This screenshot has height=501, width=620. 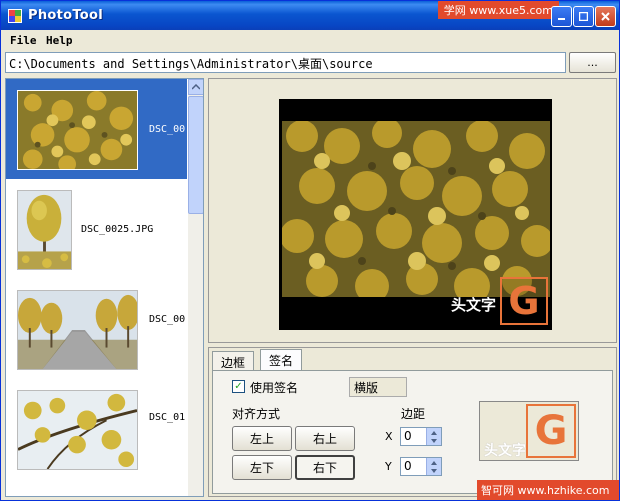 What do you see at coordinates (262, 438) in the screenshot?
I see `align-top-left-button: 左上` at bounding box center [262, 438].